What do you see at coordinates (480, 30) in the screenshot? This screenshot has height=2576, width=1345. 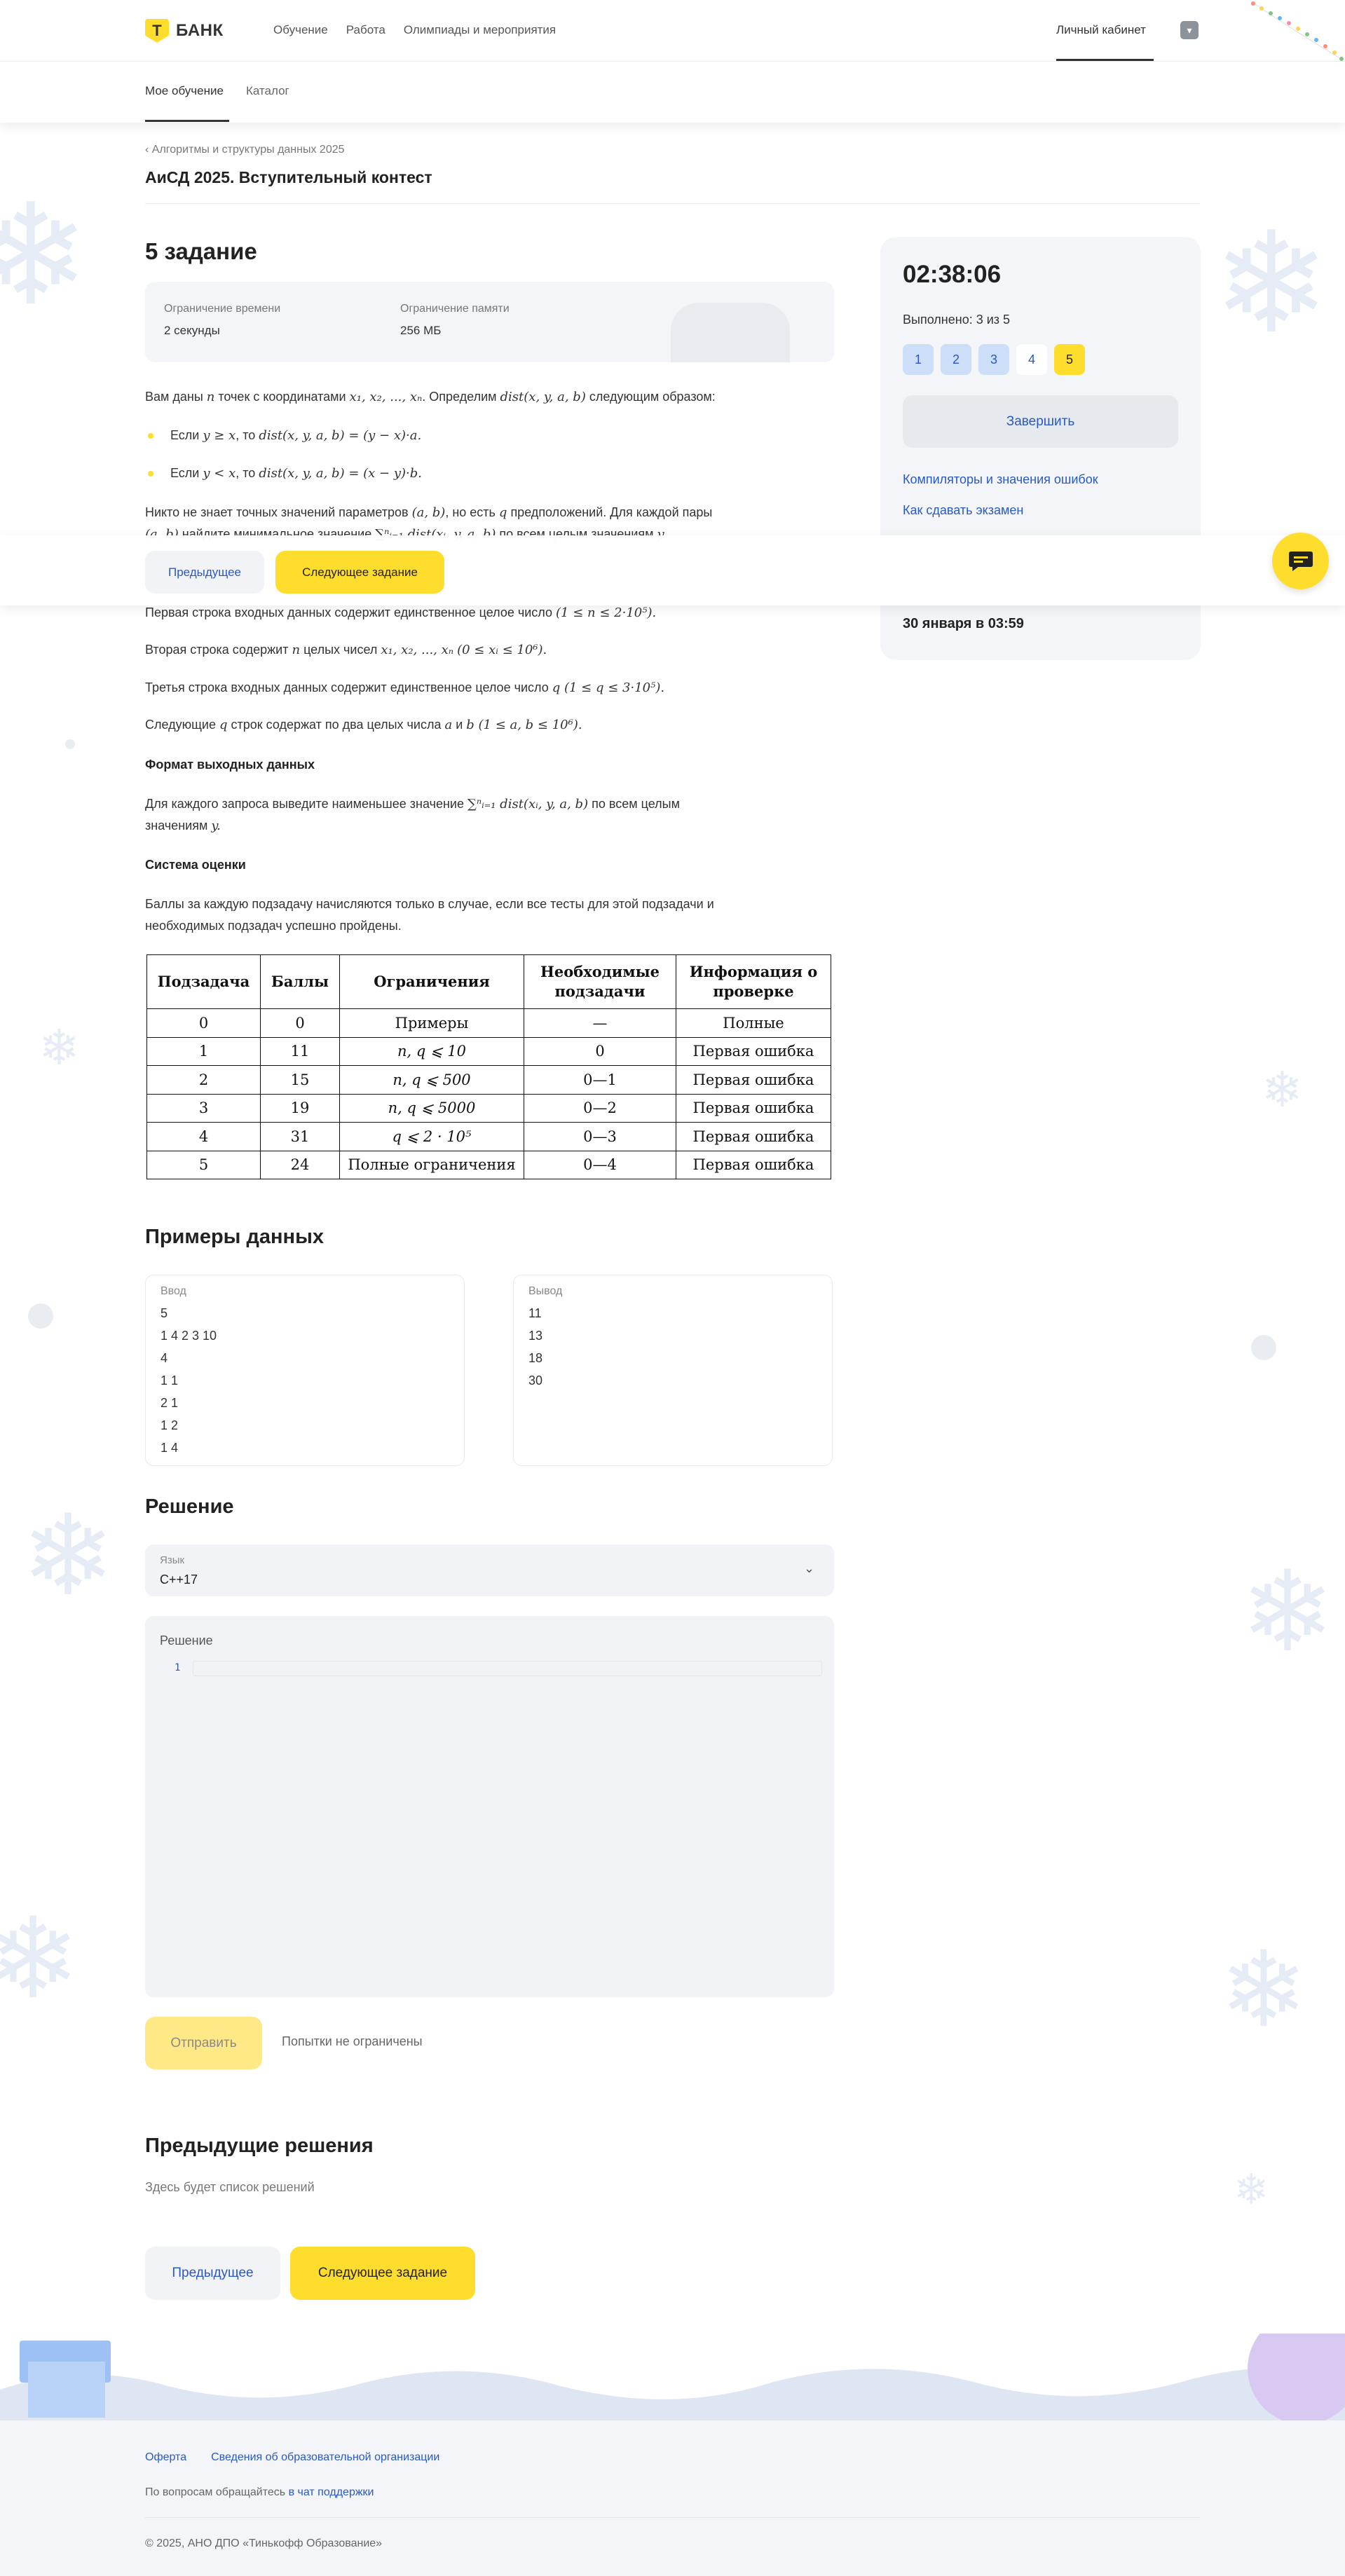 I see `nav-item-olympiads: Олимпиады и мероприятия` at bounding box center [480, 30].